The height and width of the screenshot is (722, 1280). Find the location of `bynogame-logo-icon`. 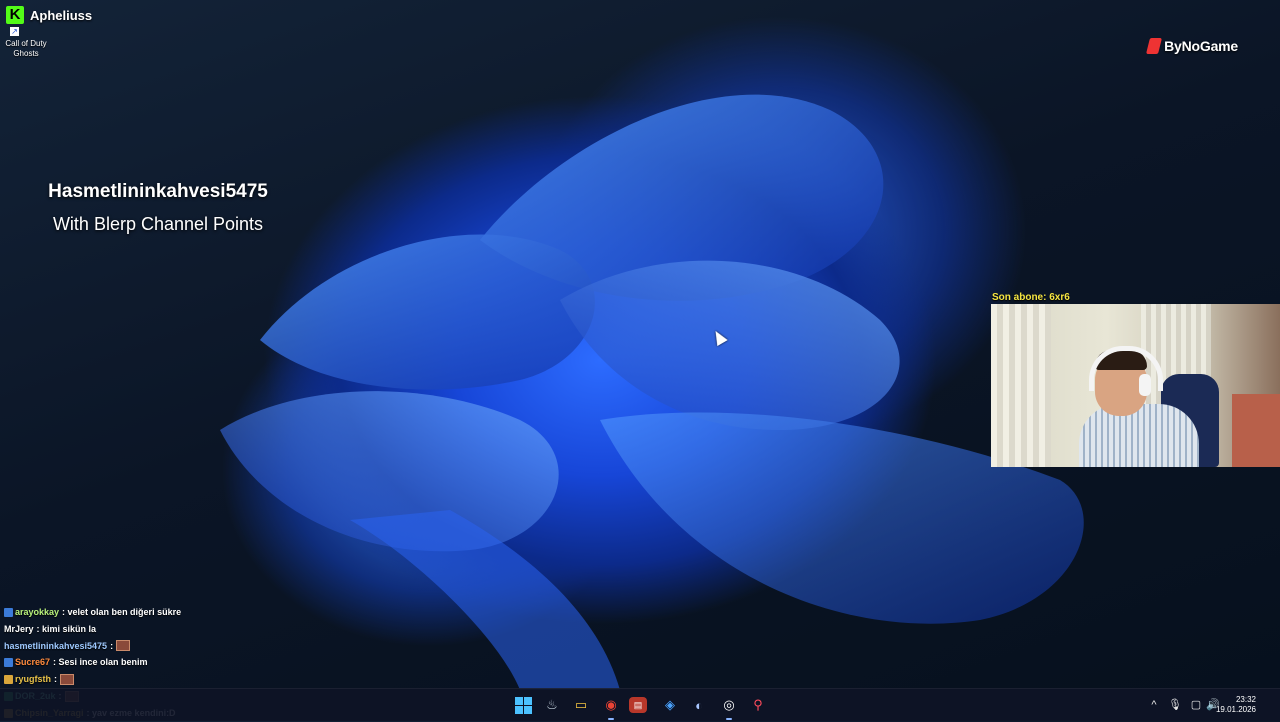

bynogame-logo-icon is located at coordinates (1154, 46).